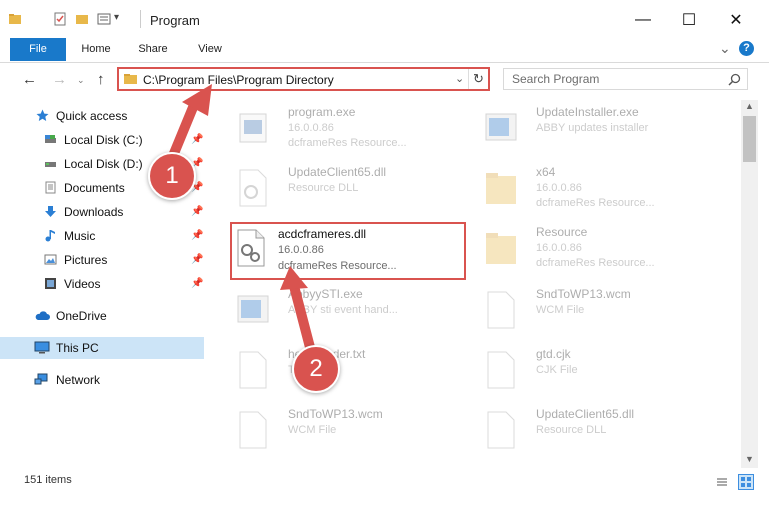 This screenshot has height=508, width=769. I want to click on file-detail: CJK File, so click(557, 370).